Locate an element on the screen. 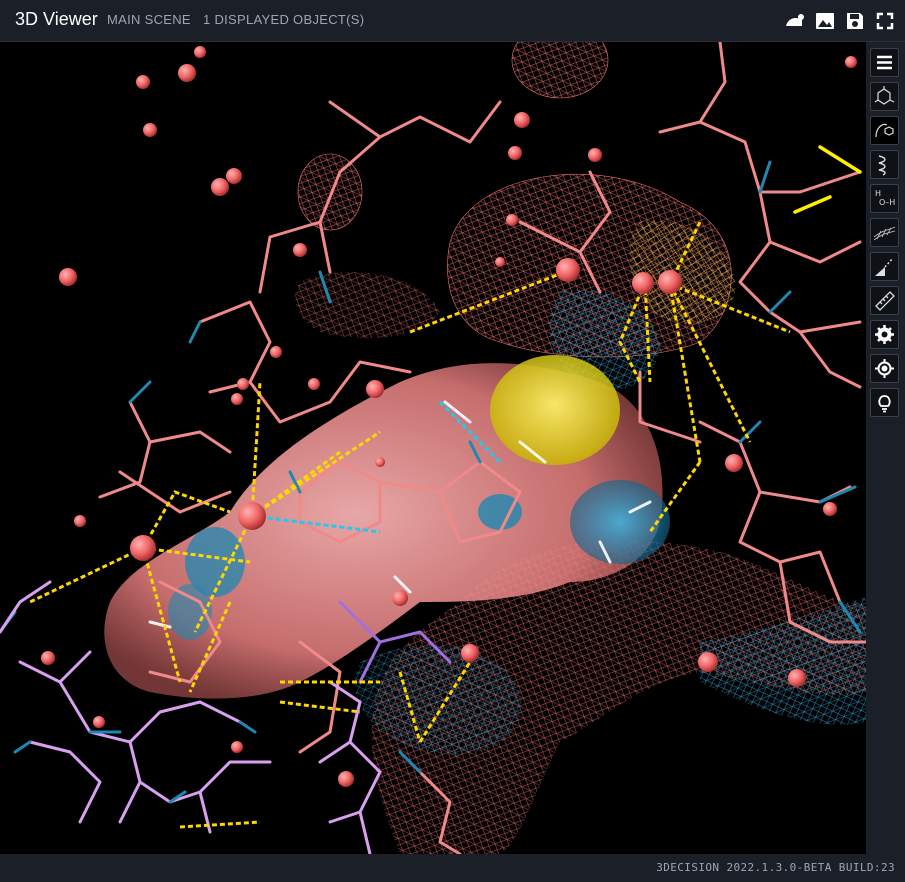 This screenshot has height=882, width=905. ligand-icon is located at coordinates (884, 130).